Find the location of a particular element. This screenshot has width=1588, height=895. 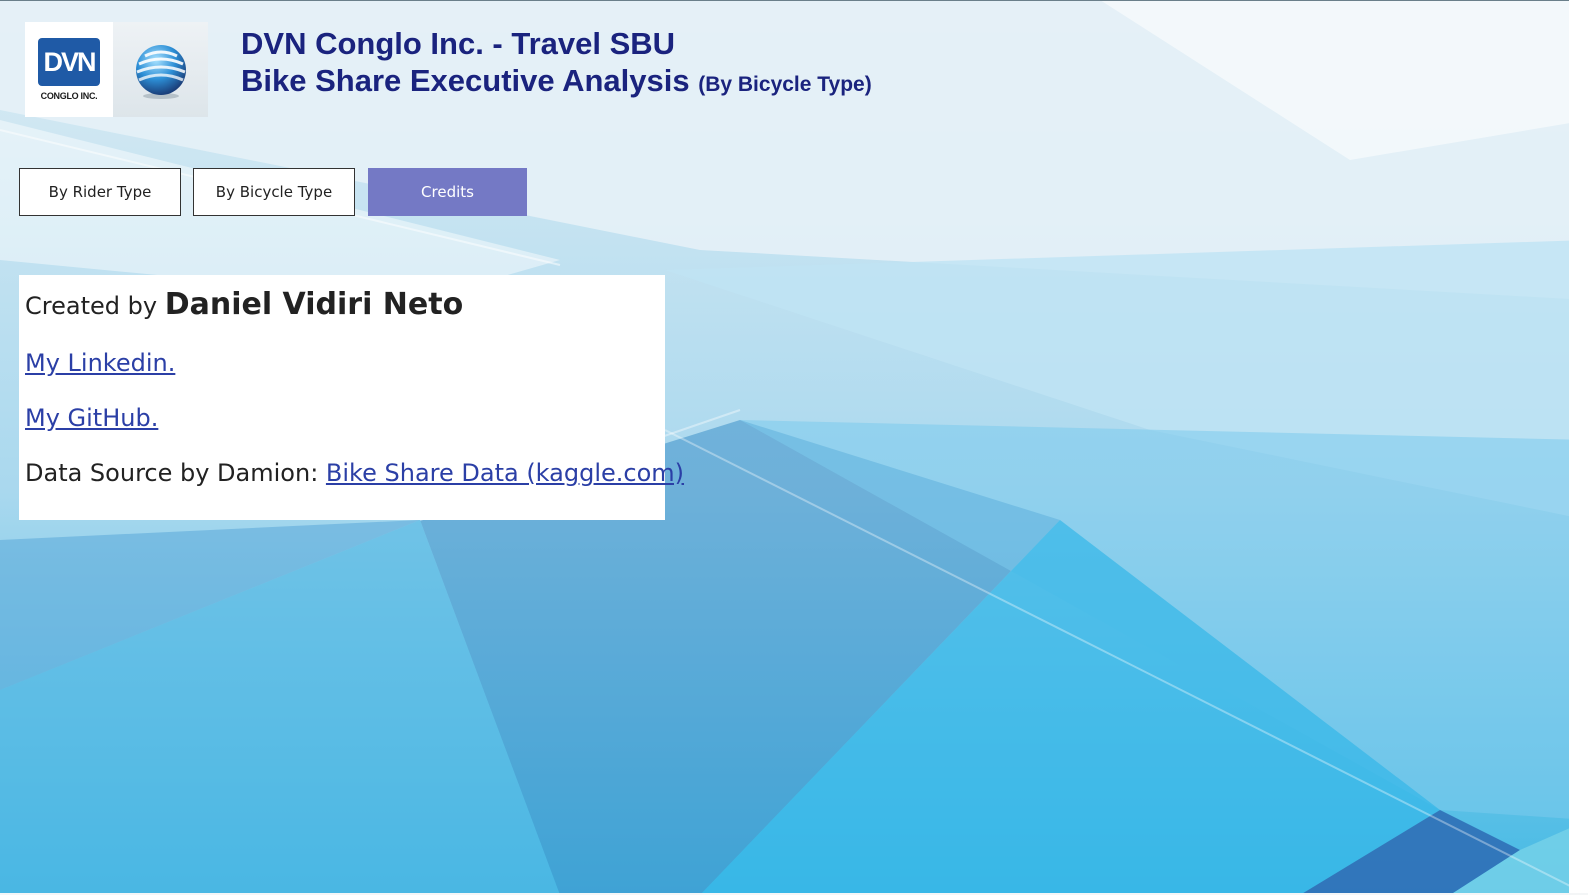

logo-group: DVN CONGLO INC. is located at coordinates (116, 69).